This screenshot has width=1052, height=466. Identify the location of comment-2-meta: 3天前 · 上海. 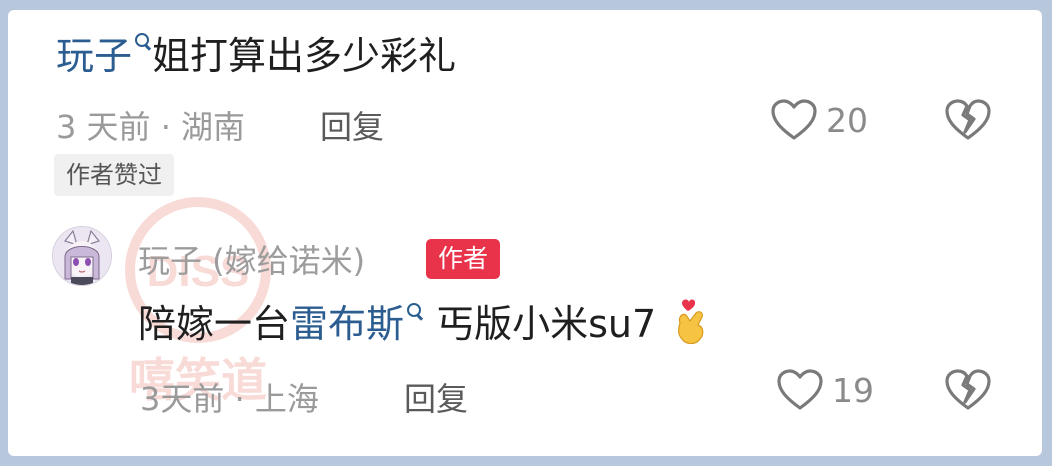
(229, 399).